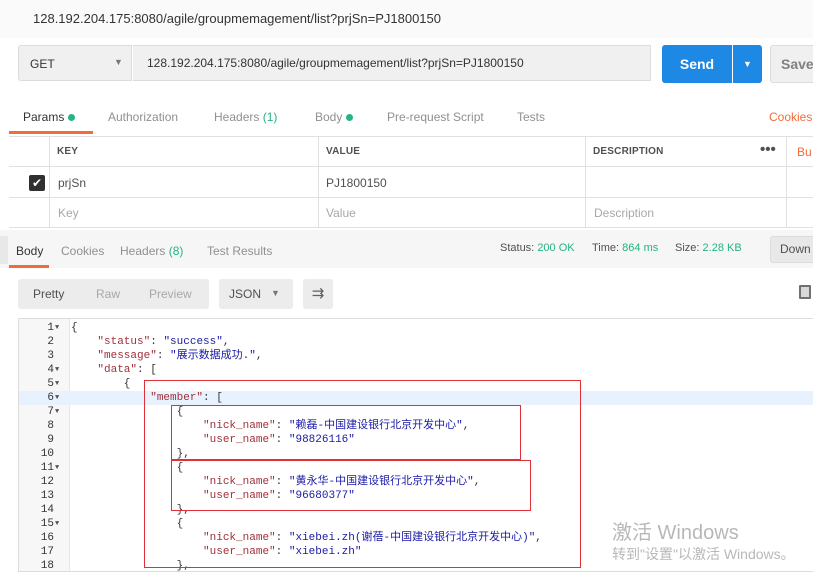 The height and width of the screenshot is (572, 813). I want to click on line-number: 17, so click(47, 552).